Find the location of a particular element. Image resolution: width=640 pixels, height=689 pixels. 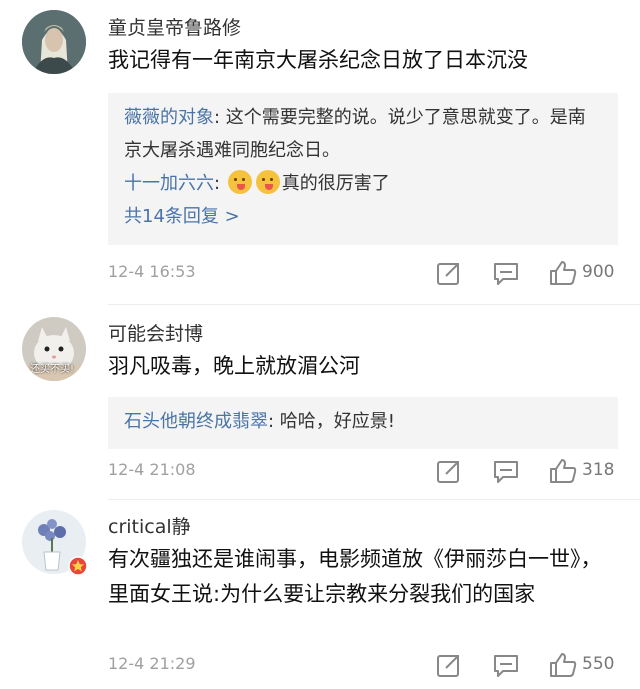

username: critical静 is located at coordinates (149, 525).